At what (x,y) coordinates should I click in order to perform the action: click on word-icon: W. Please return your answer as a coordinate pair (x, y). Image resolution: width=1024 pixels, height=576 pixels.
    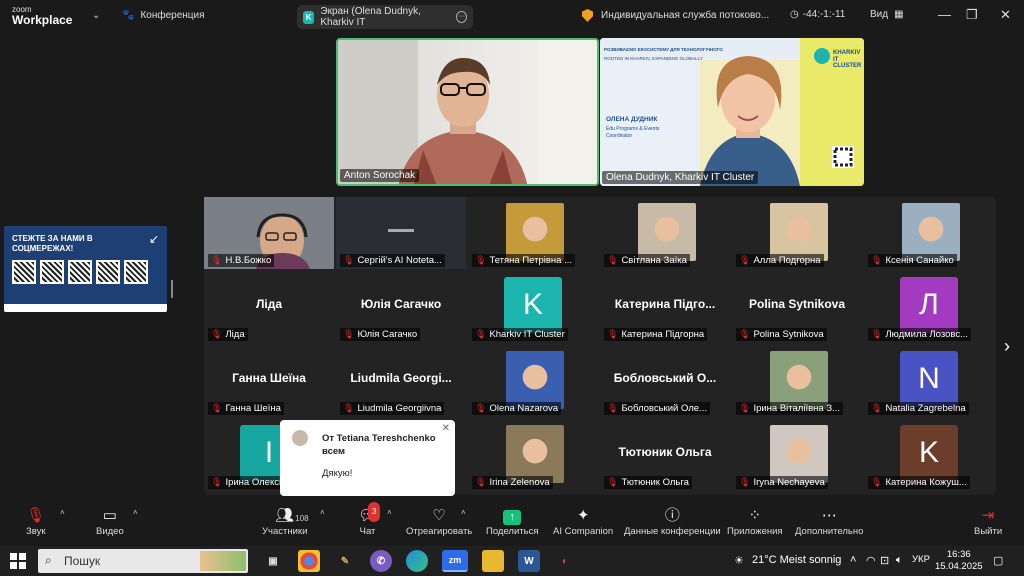
    Looking at the image, I should click on (529, 561).